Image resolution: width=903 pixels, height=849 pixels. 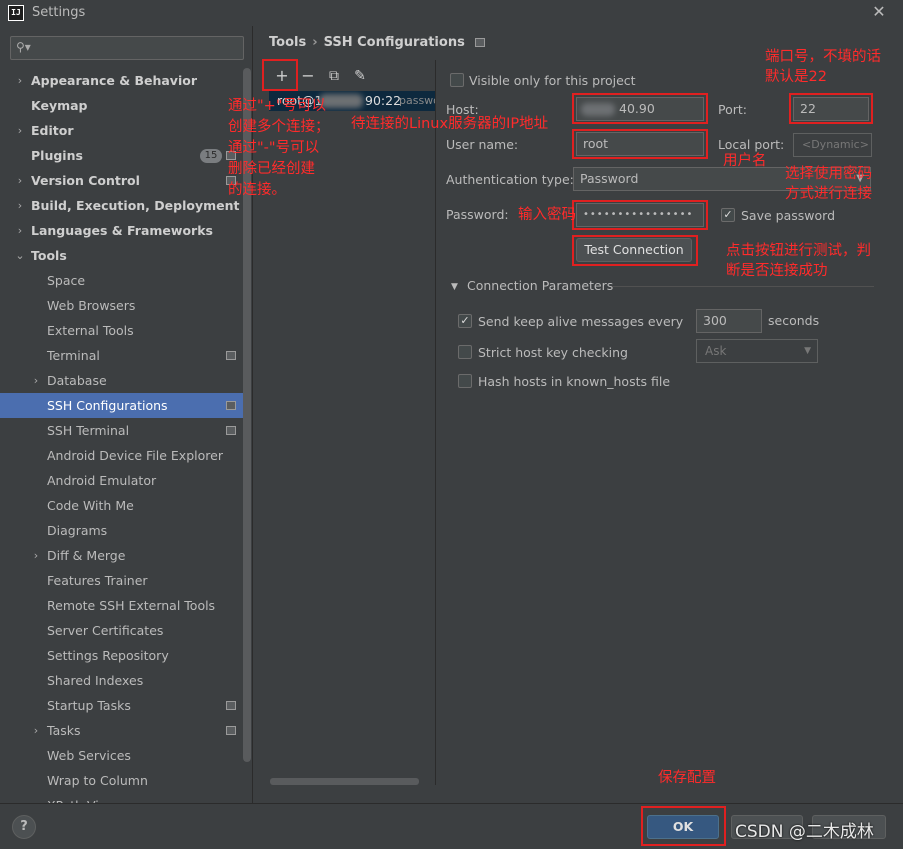 What do you see at coordinates (732, 109) in the screenshot?
I see `port-label: Port:` at bounding box center [732, 109].